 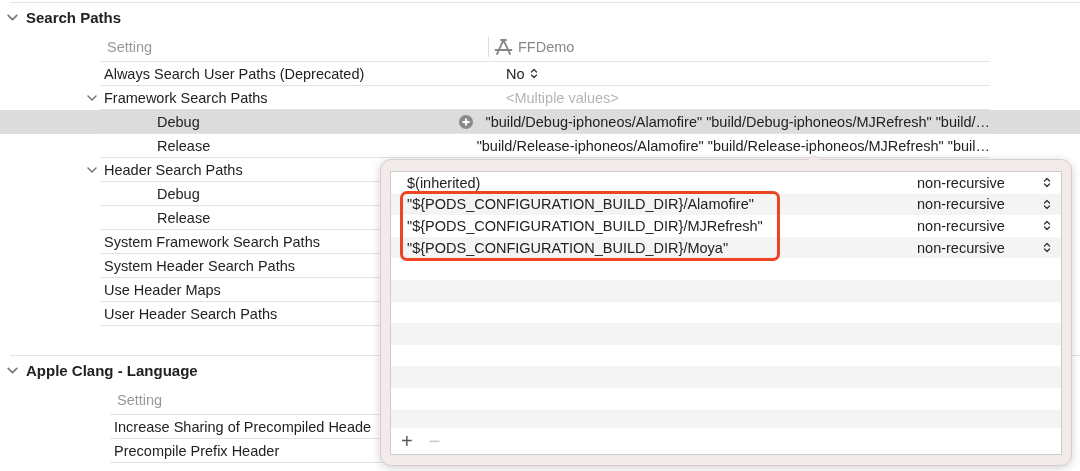 I want to click on section-title: Search Paths, so click(x=74, y=17).